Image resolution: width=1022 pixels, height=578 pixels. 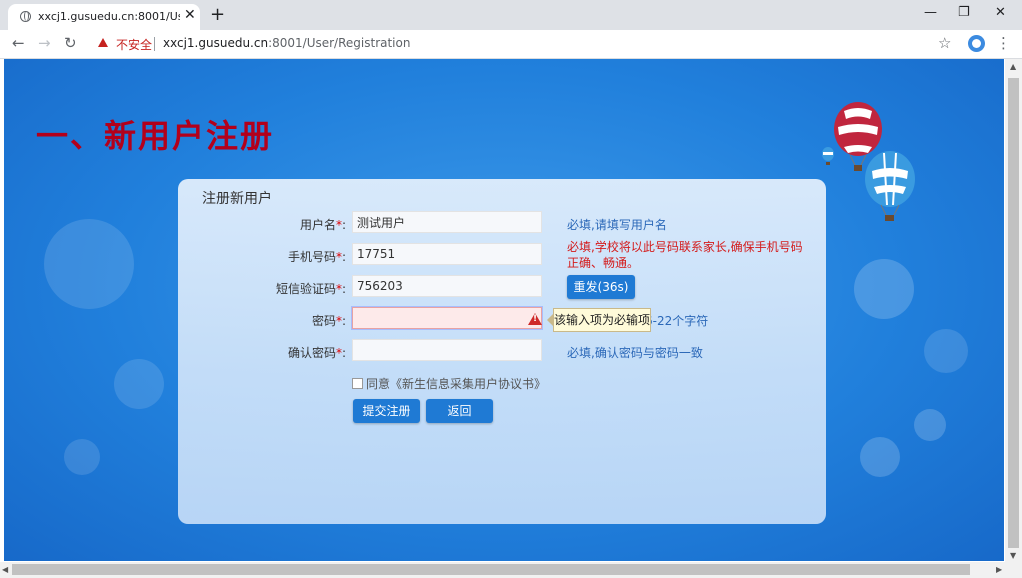 I want to click on phone-input, so click(x=447, y=254).